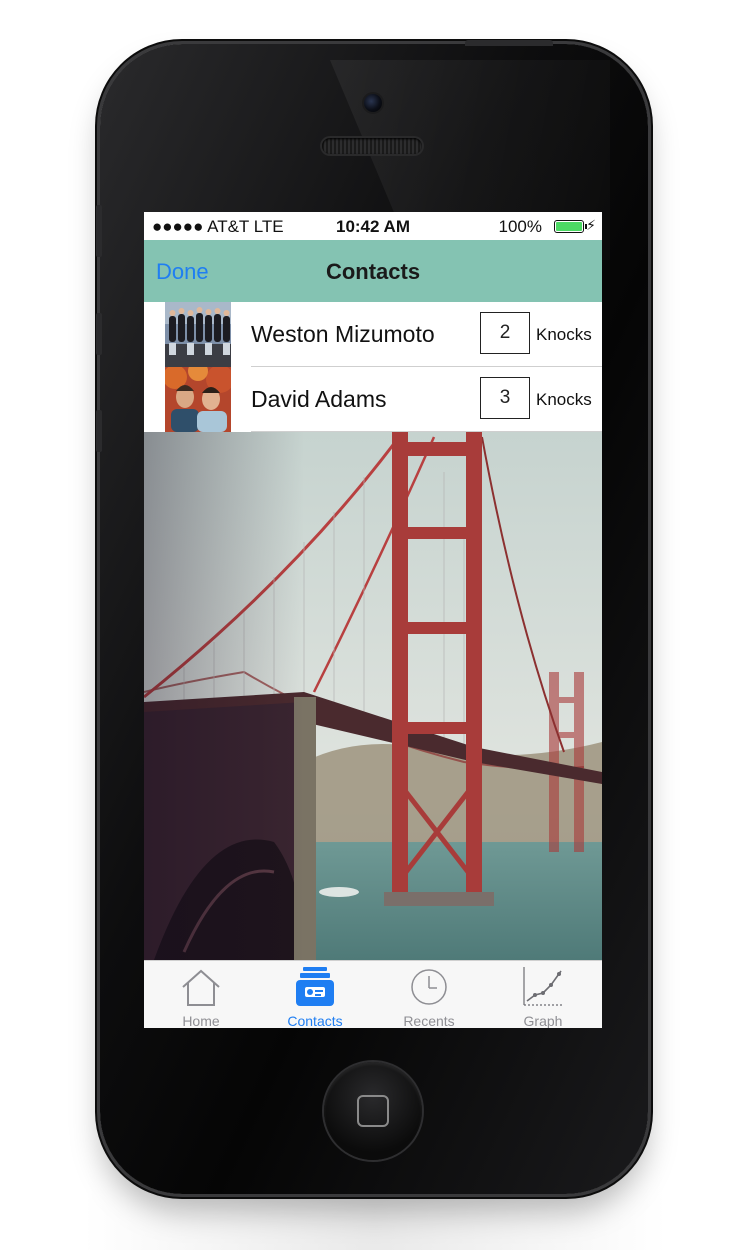 This screenshot has height=1250, width=750. I want to click on tab-label: Graph, so click(543, 1020).